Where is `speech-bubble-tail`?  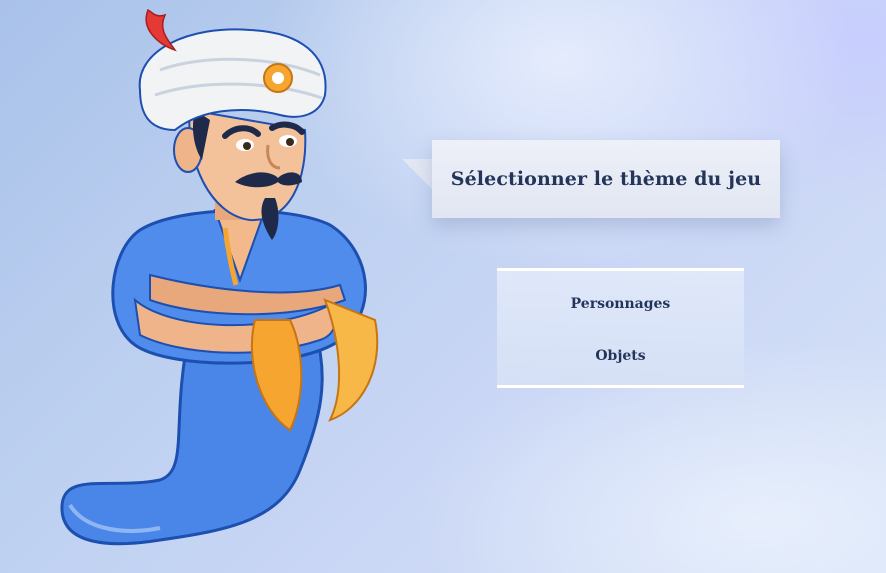
speech-bubble-tail is located at coordinates (417, 174).